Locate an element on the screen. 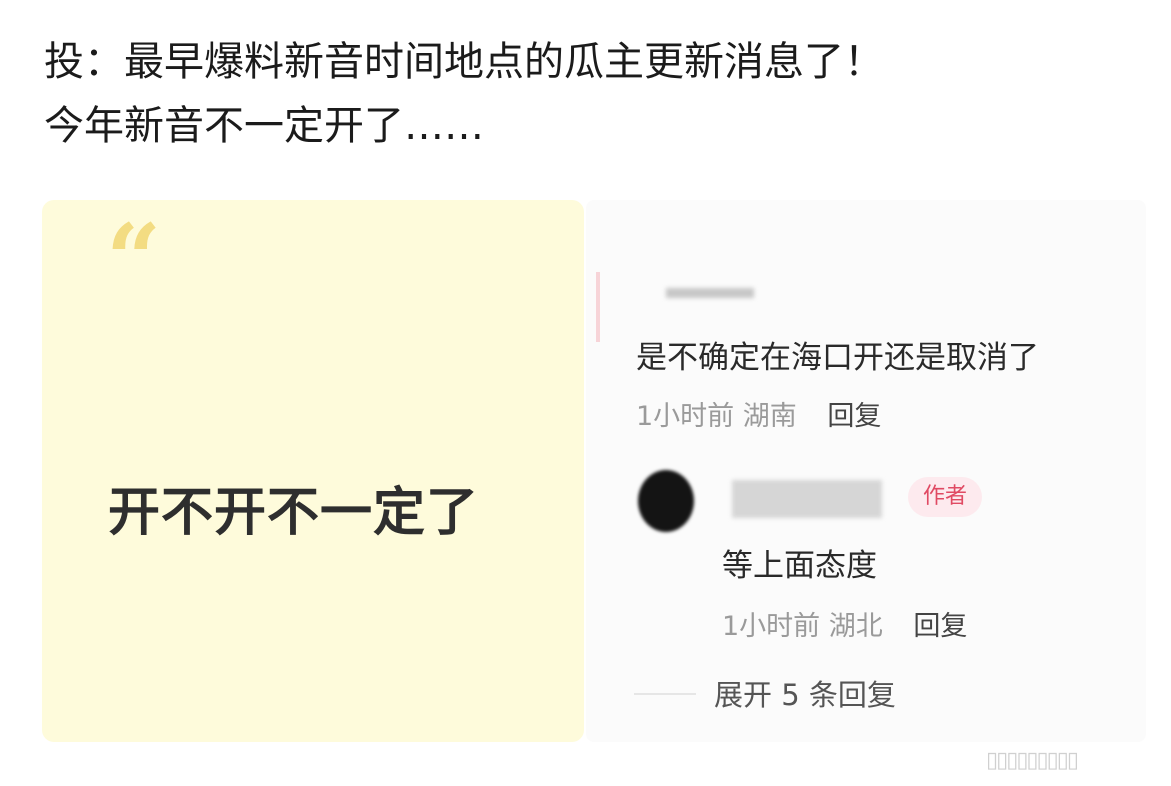 Image resolution: width=1171 pixels, height=786 pixels. comment-time: 1小时前 is located at coordinates (685, 416).